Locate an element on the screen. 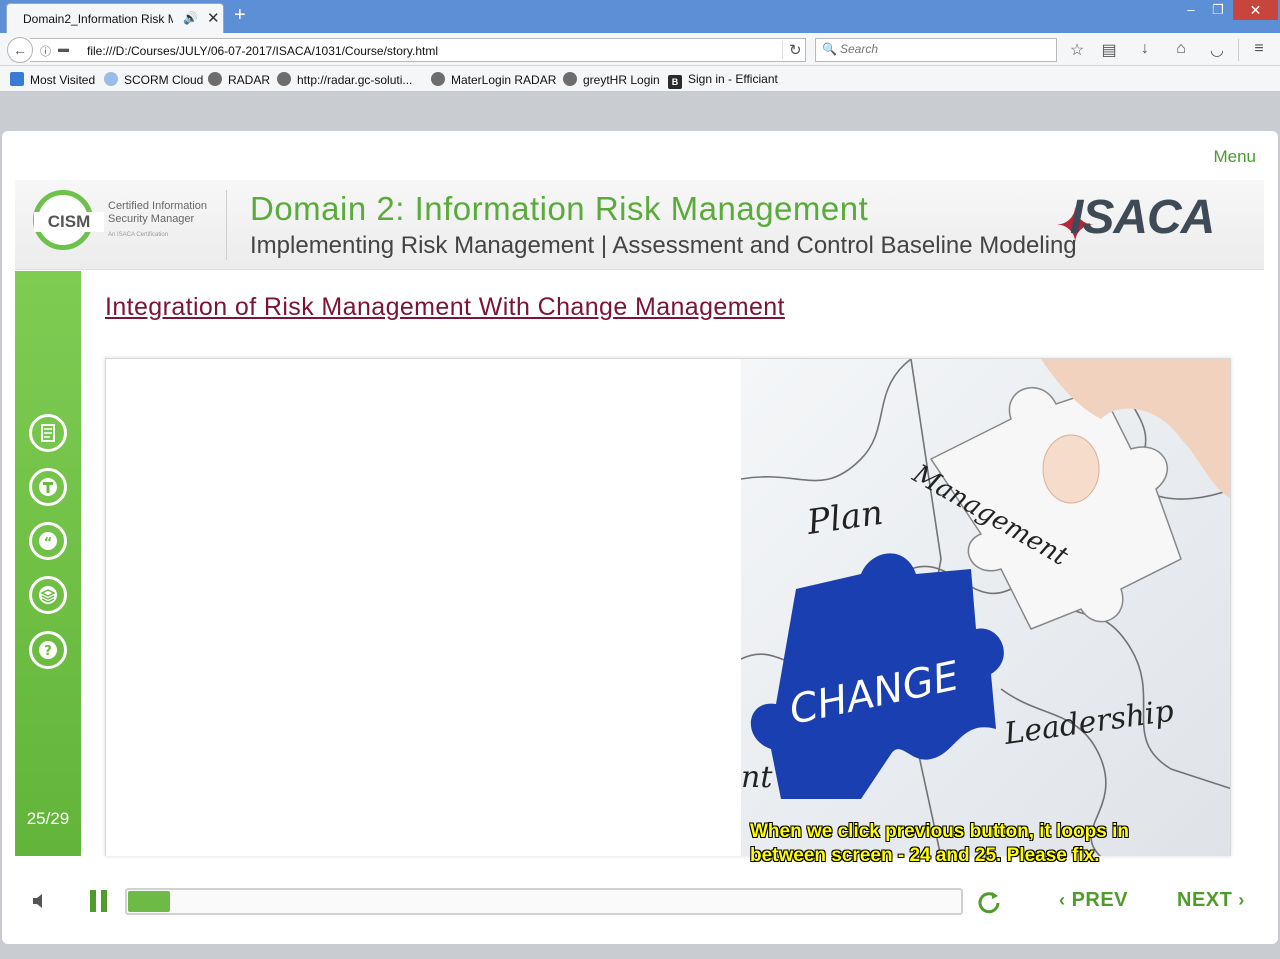 This screenshot has width=1280, height=959. info-icon: ⓘ is located at coordinates (45, 51).